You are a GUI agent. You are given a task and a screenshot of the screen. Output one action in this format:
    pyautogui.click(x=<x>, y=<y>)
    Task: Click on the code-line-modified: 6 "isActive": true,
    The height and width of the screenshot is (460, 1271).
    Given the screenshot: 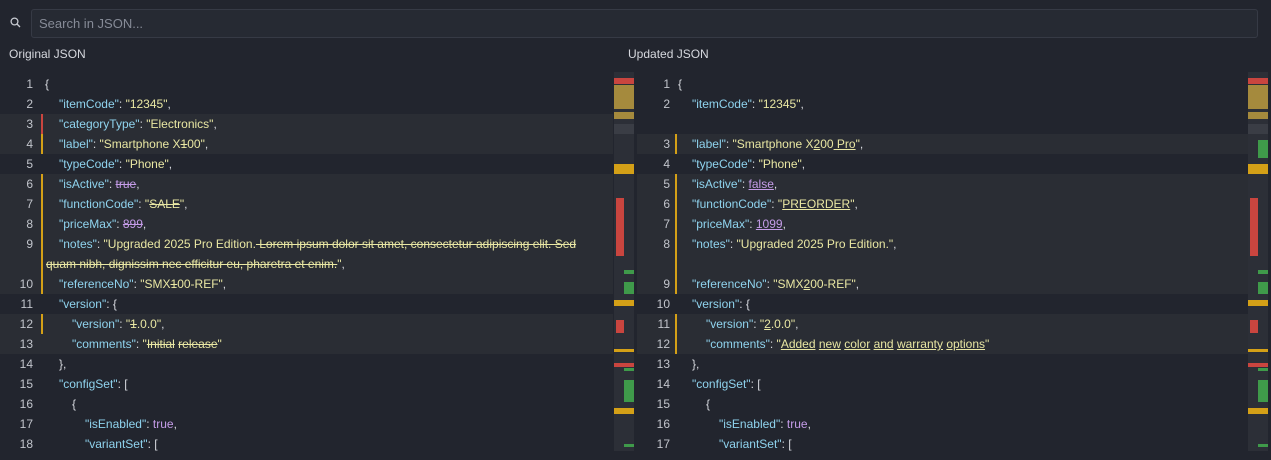 What is the action you would take?
    pyautogui.click(x=306, y=184)
    